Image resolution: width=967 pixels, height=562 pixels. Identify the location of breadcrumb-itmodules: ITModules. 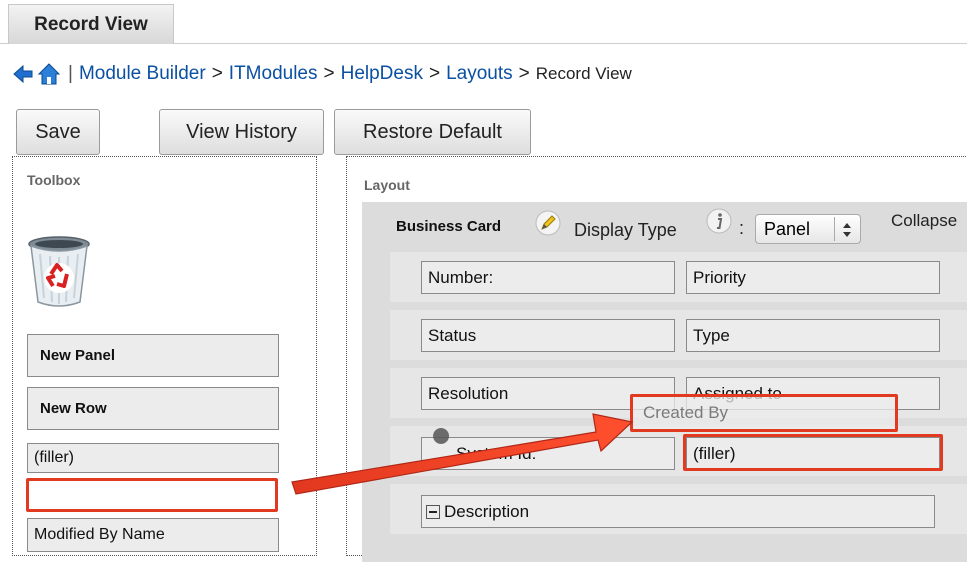
(273, 74).